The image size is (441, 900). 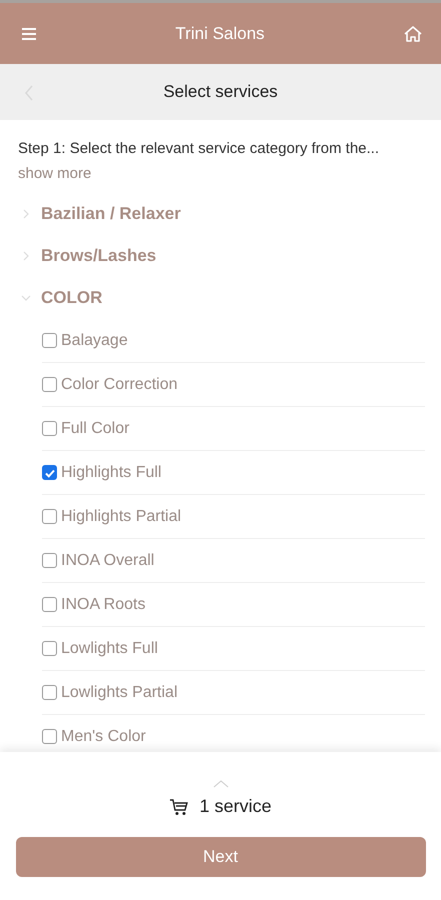 What do you see at coordinates (233, 473) in the screenshot?
I see `service-option: Highlights Full` at bounding box center [233, 473].